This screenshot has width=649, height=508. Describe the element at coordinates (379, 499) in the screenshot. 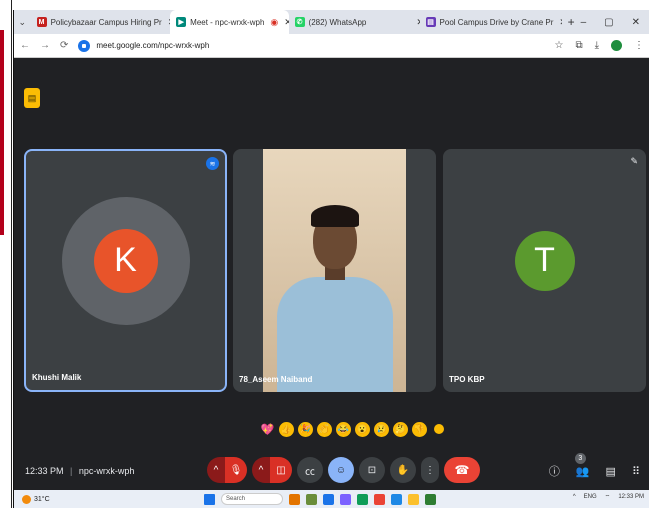

I see `chrome-icon` at that location.